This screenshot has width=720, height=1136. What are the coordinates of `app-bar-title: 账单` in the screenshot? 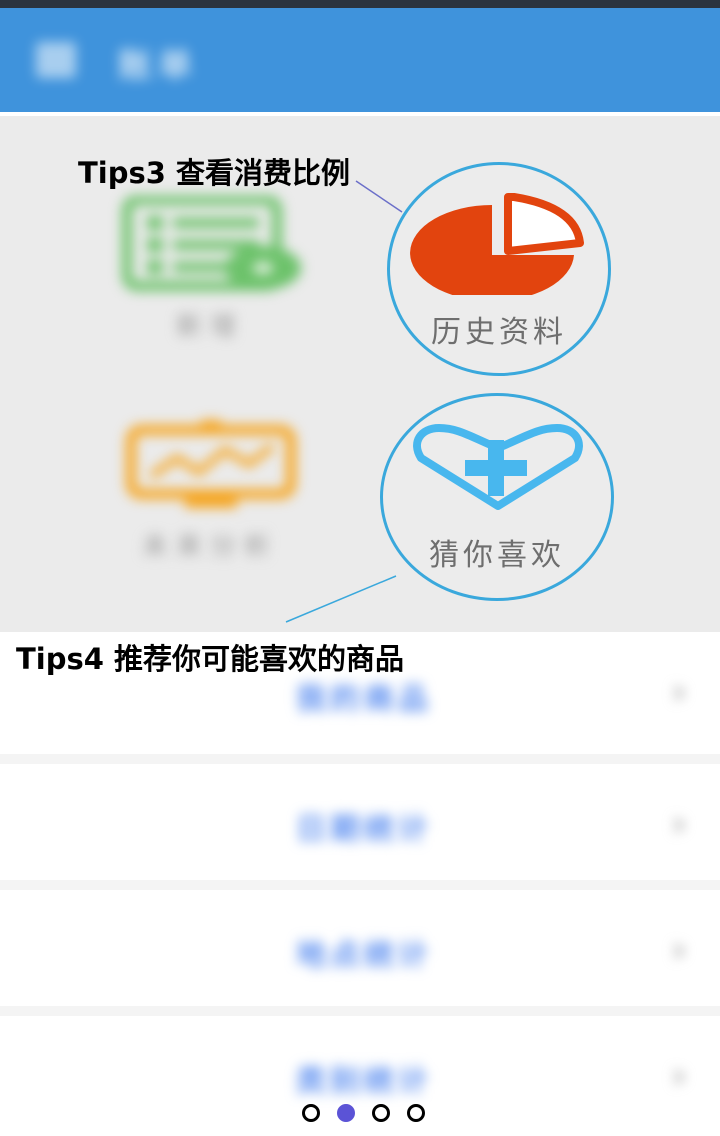 It's located at (158, 66).